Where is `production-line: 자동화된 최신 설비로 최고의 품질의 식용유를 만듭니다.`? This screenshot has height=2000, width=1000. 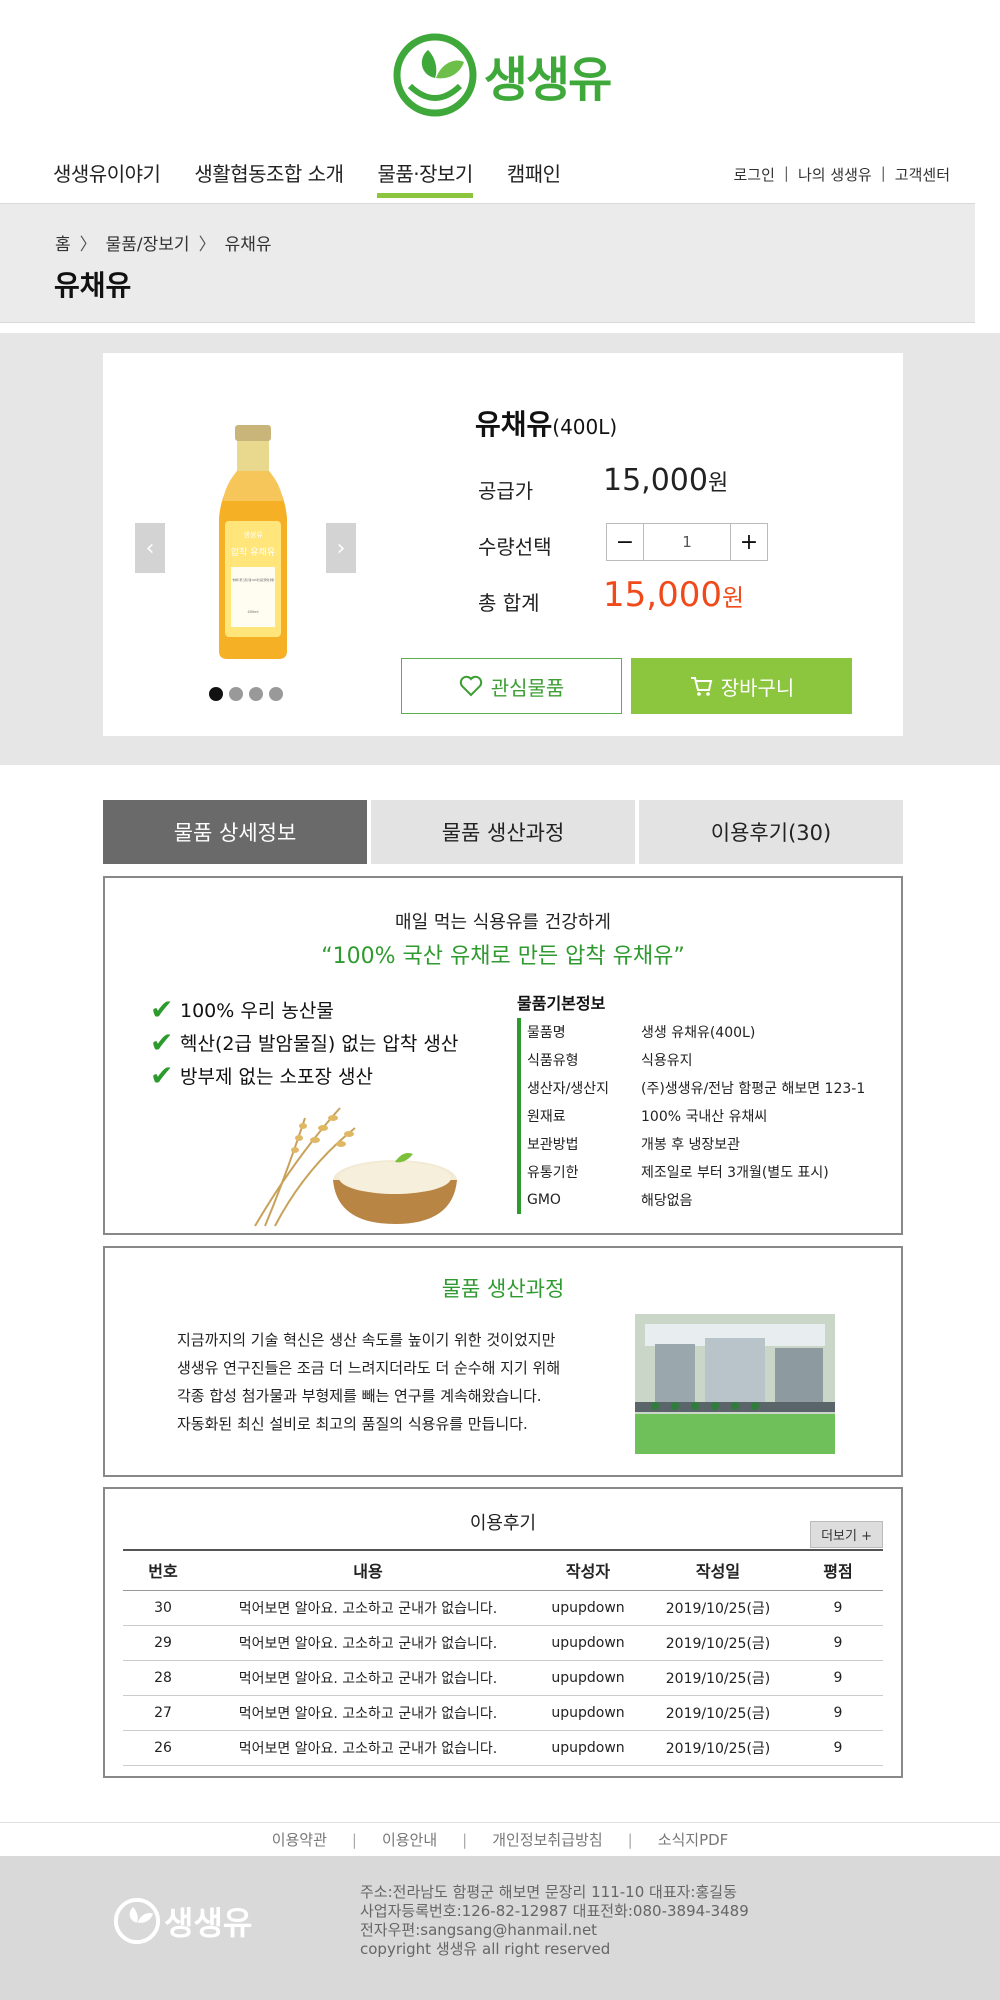 production-line: 자동화된 최신 설비로 최고의 품질의 식용유를 만듭니다. is located at coordinates (352, 1424).